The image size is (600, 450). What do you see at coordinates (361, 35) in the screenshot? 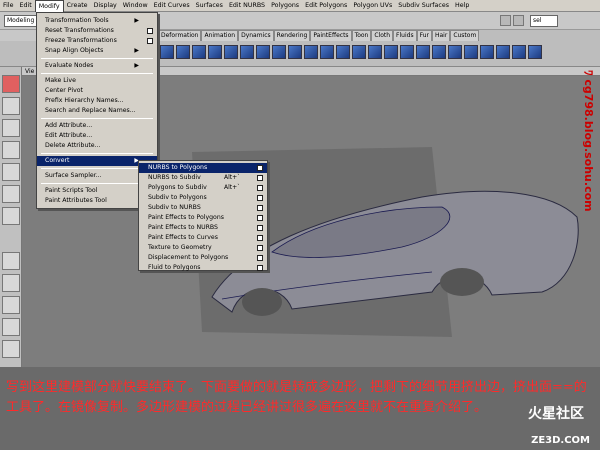
I see `shelf-tab-toon: Toon` at bounding box center [361, 35].